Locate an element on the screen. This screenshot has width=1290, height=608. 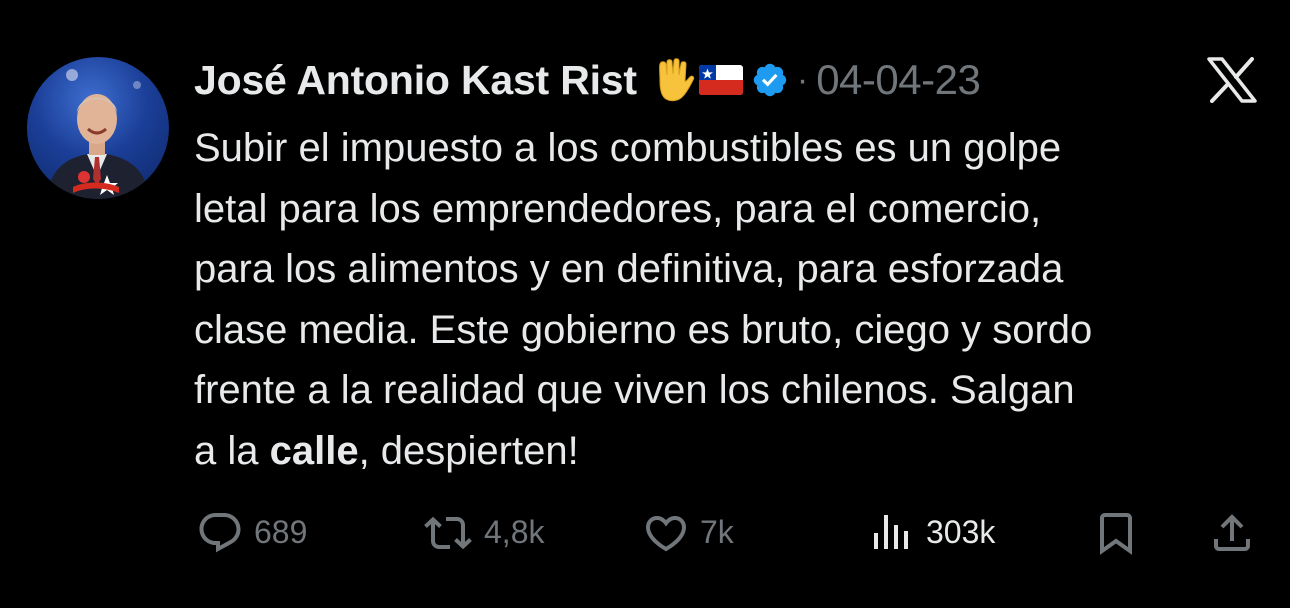
chile-flag-icon is located at coordinates (720, 80).